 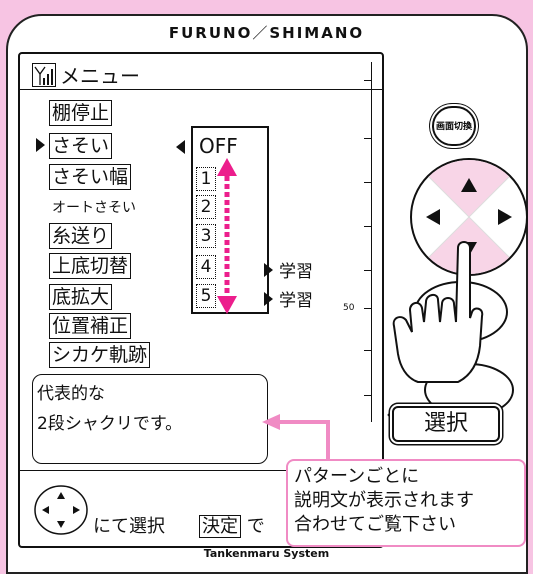 I want to click on scale-label-50: 50, so click(x=349, y=308).